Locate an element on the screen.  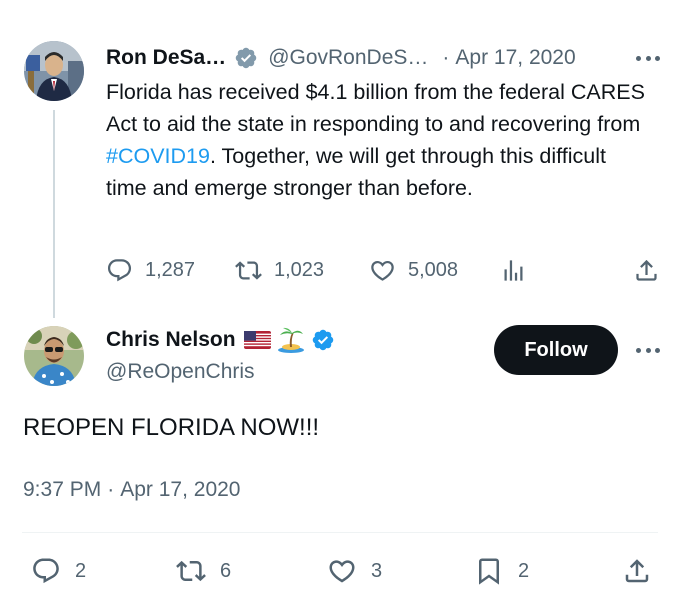
main-author-handle: @ReOpenChris is located at coordinates (180, 372).